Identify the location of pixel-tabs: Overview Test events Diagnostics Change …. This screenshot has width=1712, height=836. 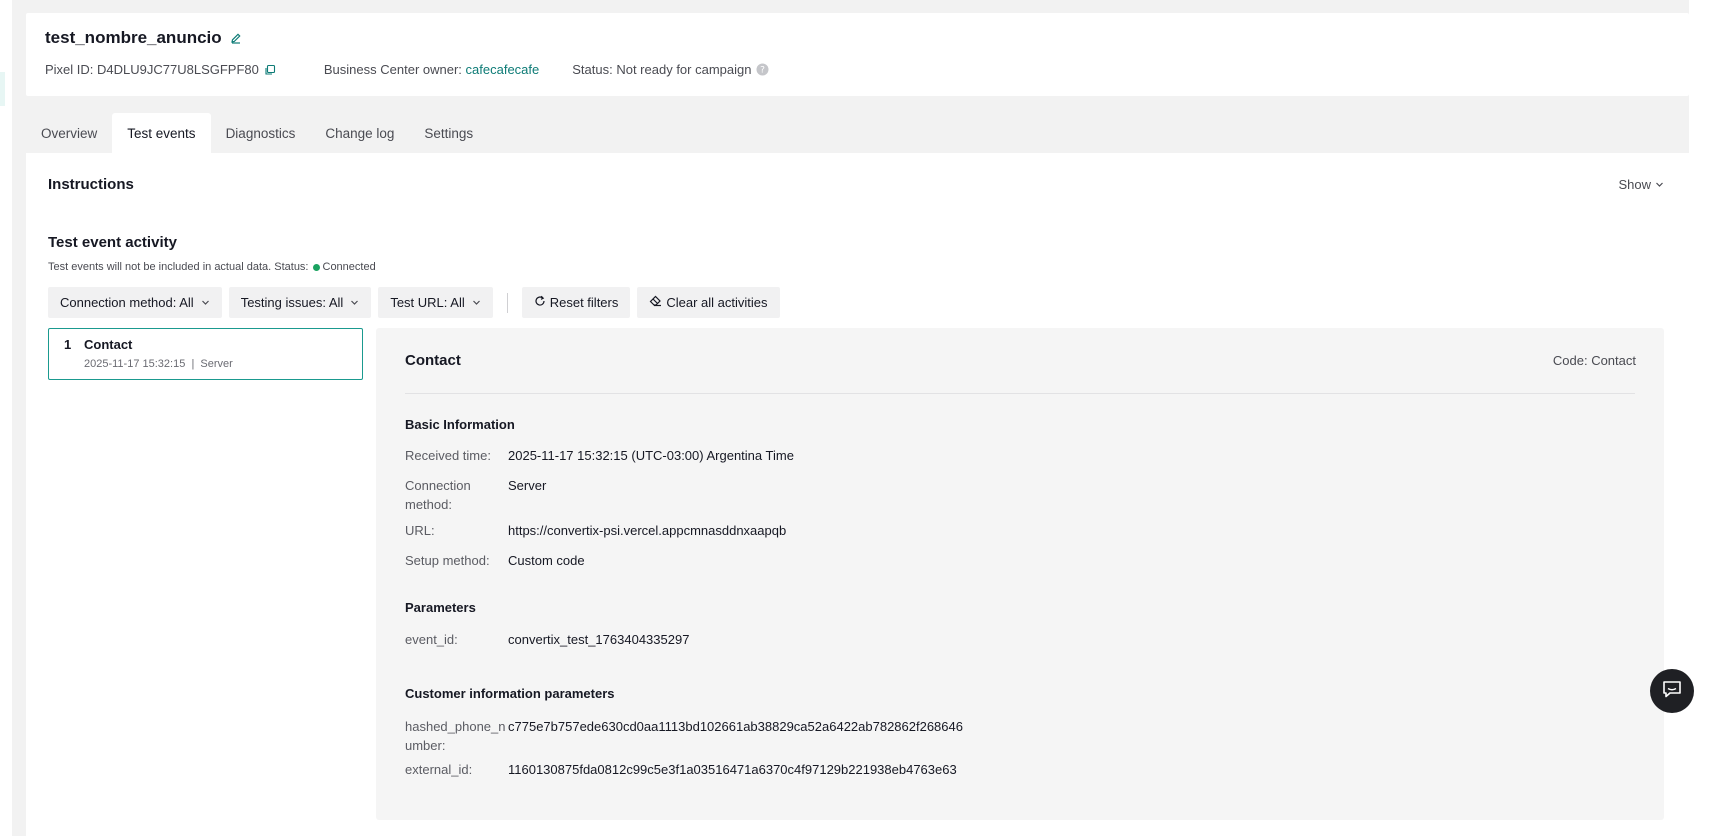
(257, 133).